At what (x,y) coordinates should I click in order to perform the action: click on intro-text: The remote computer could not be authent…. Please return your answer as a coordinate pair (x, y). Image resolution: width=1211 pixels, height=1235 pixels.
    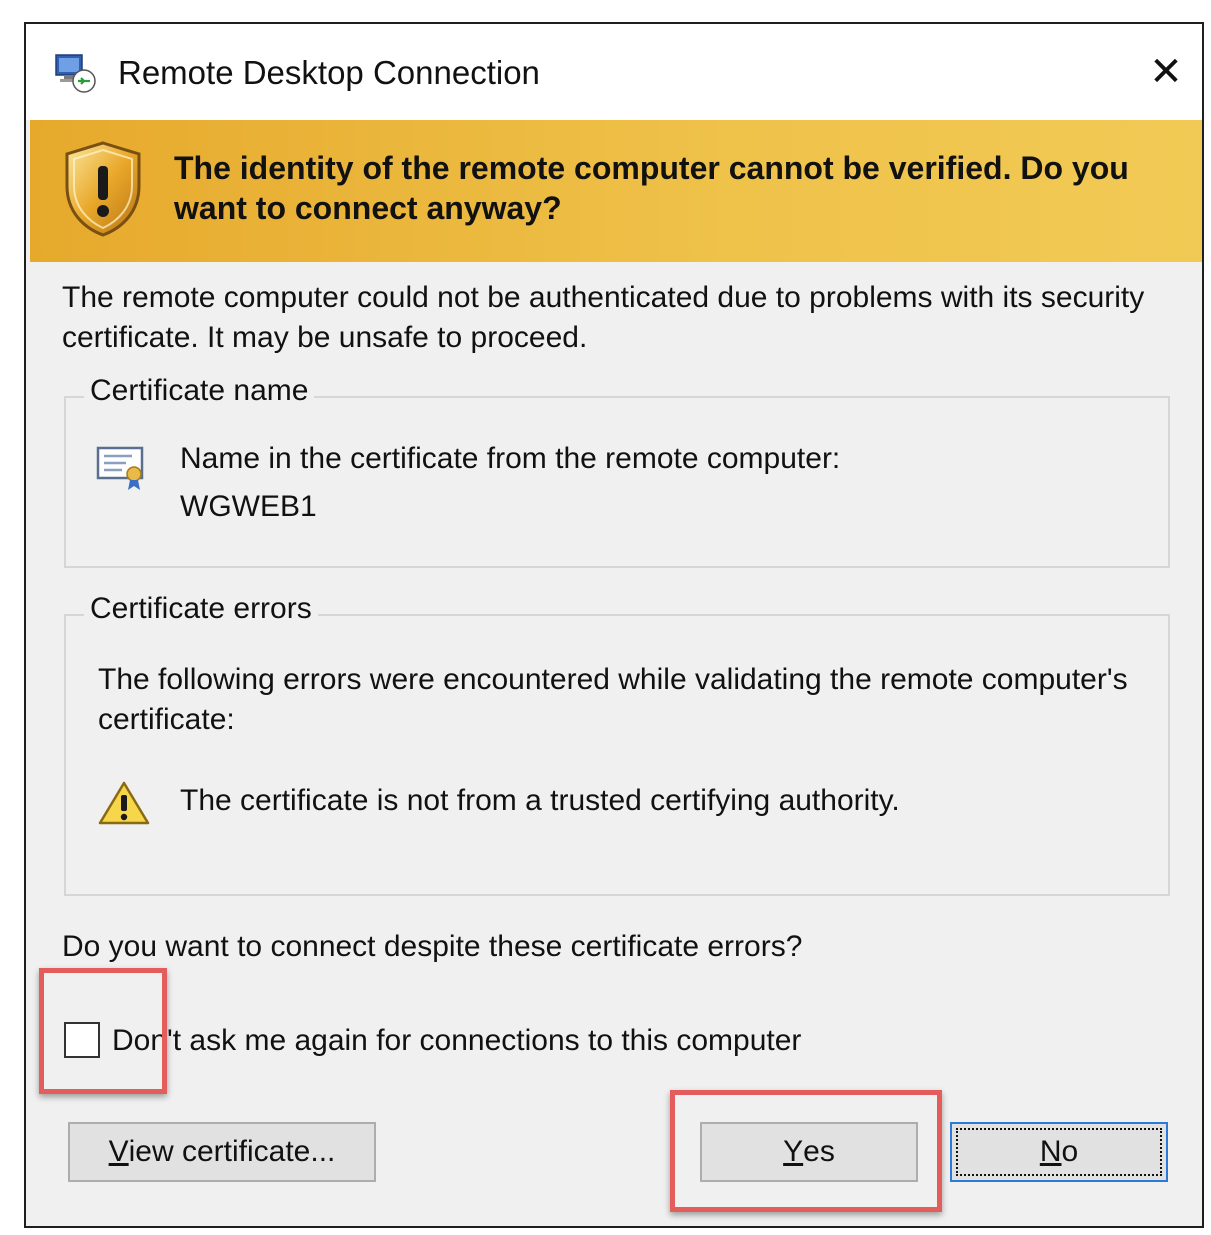
    Looking at the image, I should click on (603, 317).